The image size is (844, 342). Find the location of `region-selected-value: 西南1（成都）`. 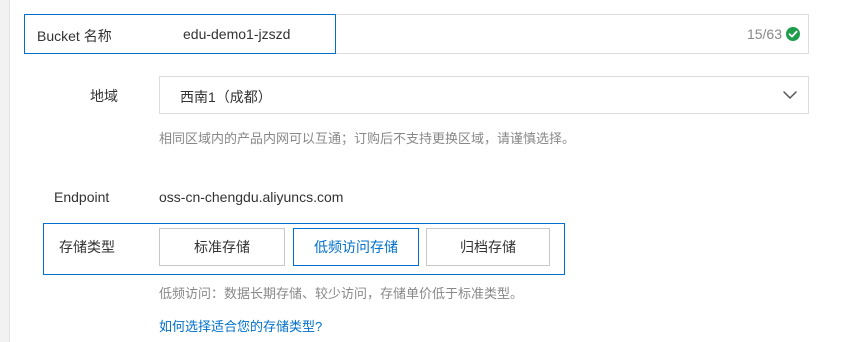

region-selected-value: 西南1（成都） is located at coordinates (226, 97).